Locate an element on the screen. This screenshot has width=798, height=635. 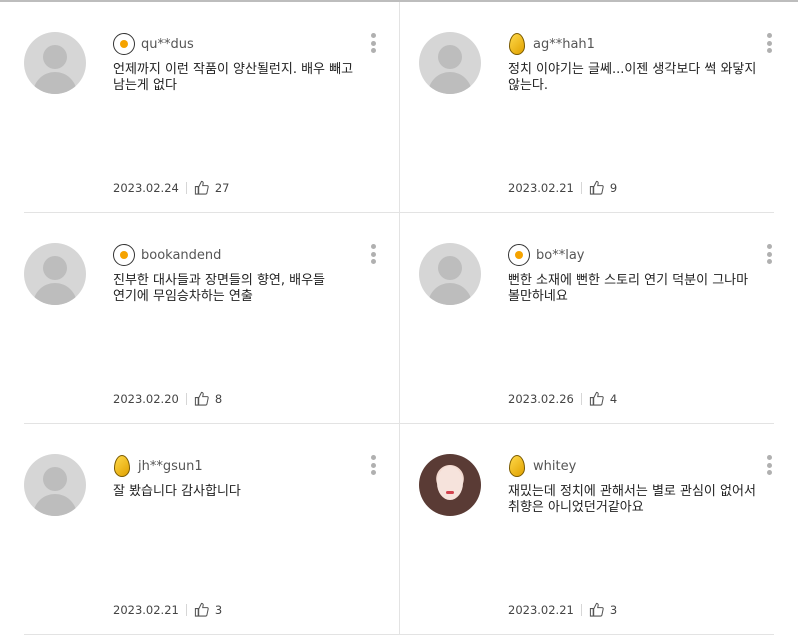
username: ag**hah1 is located at coordinates (564, 44).